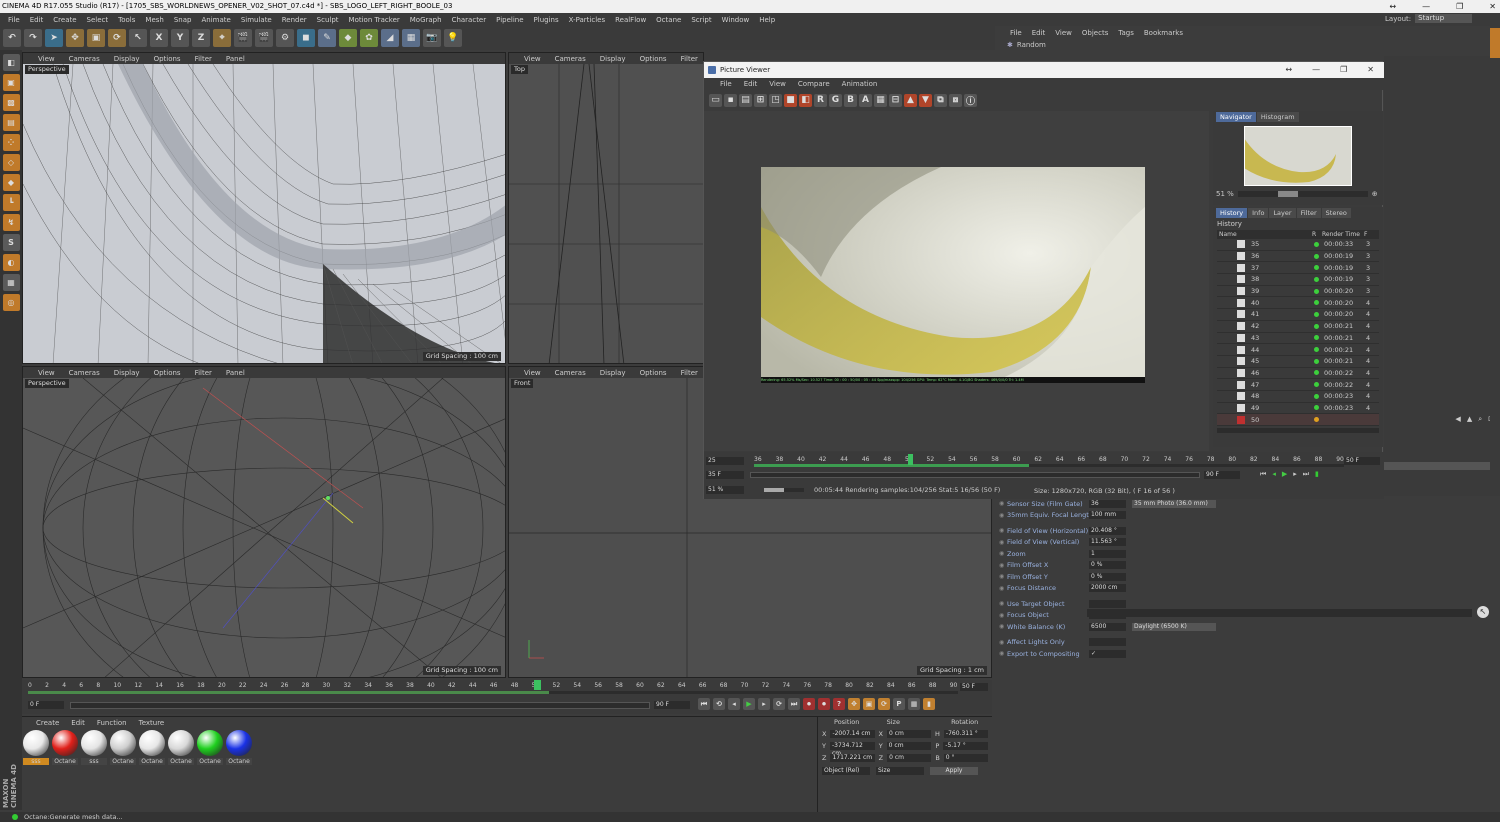  Describe the element at coordinates (1336, 213) in the screenshot. I see `tab-stereo: Stereo` at that location.